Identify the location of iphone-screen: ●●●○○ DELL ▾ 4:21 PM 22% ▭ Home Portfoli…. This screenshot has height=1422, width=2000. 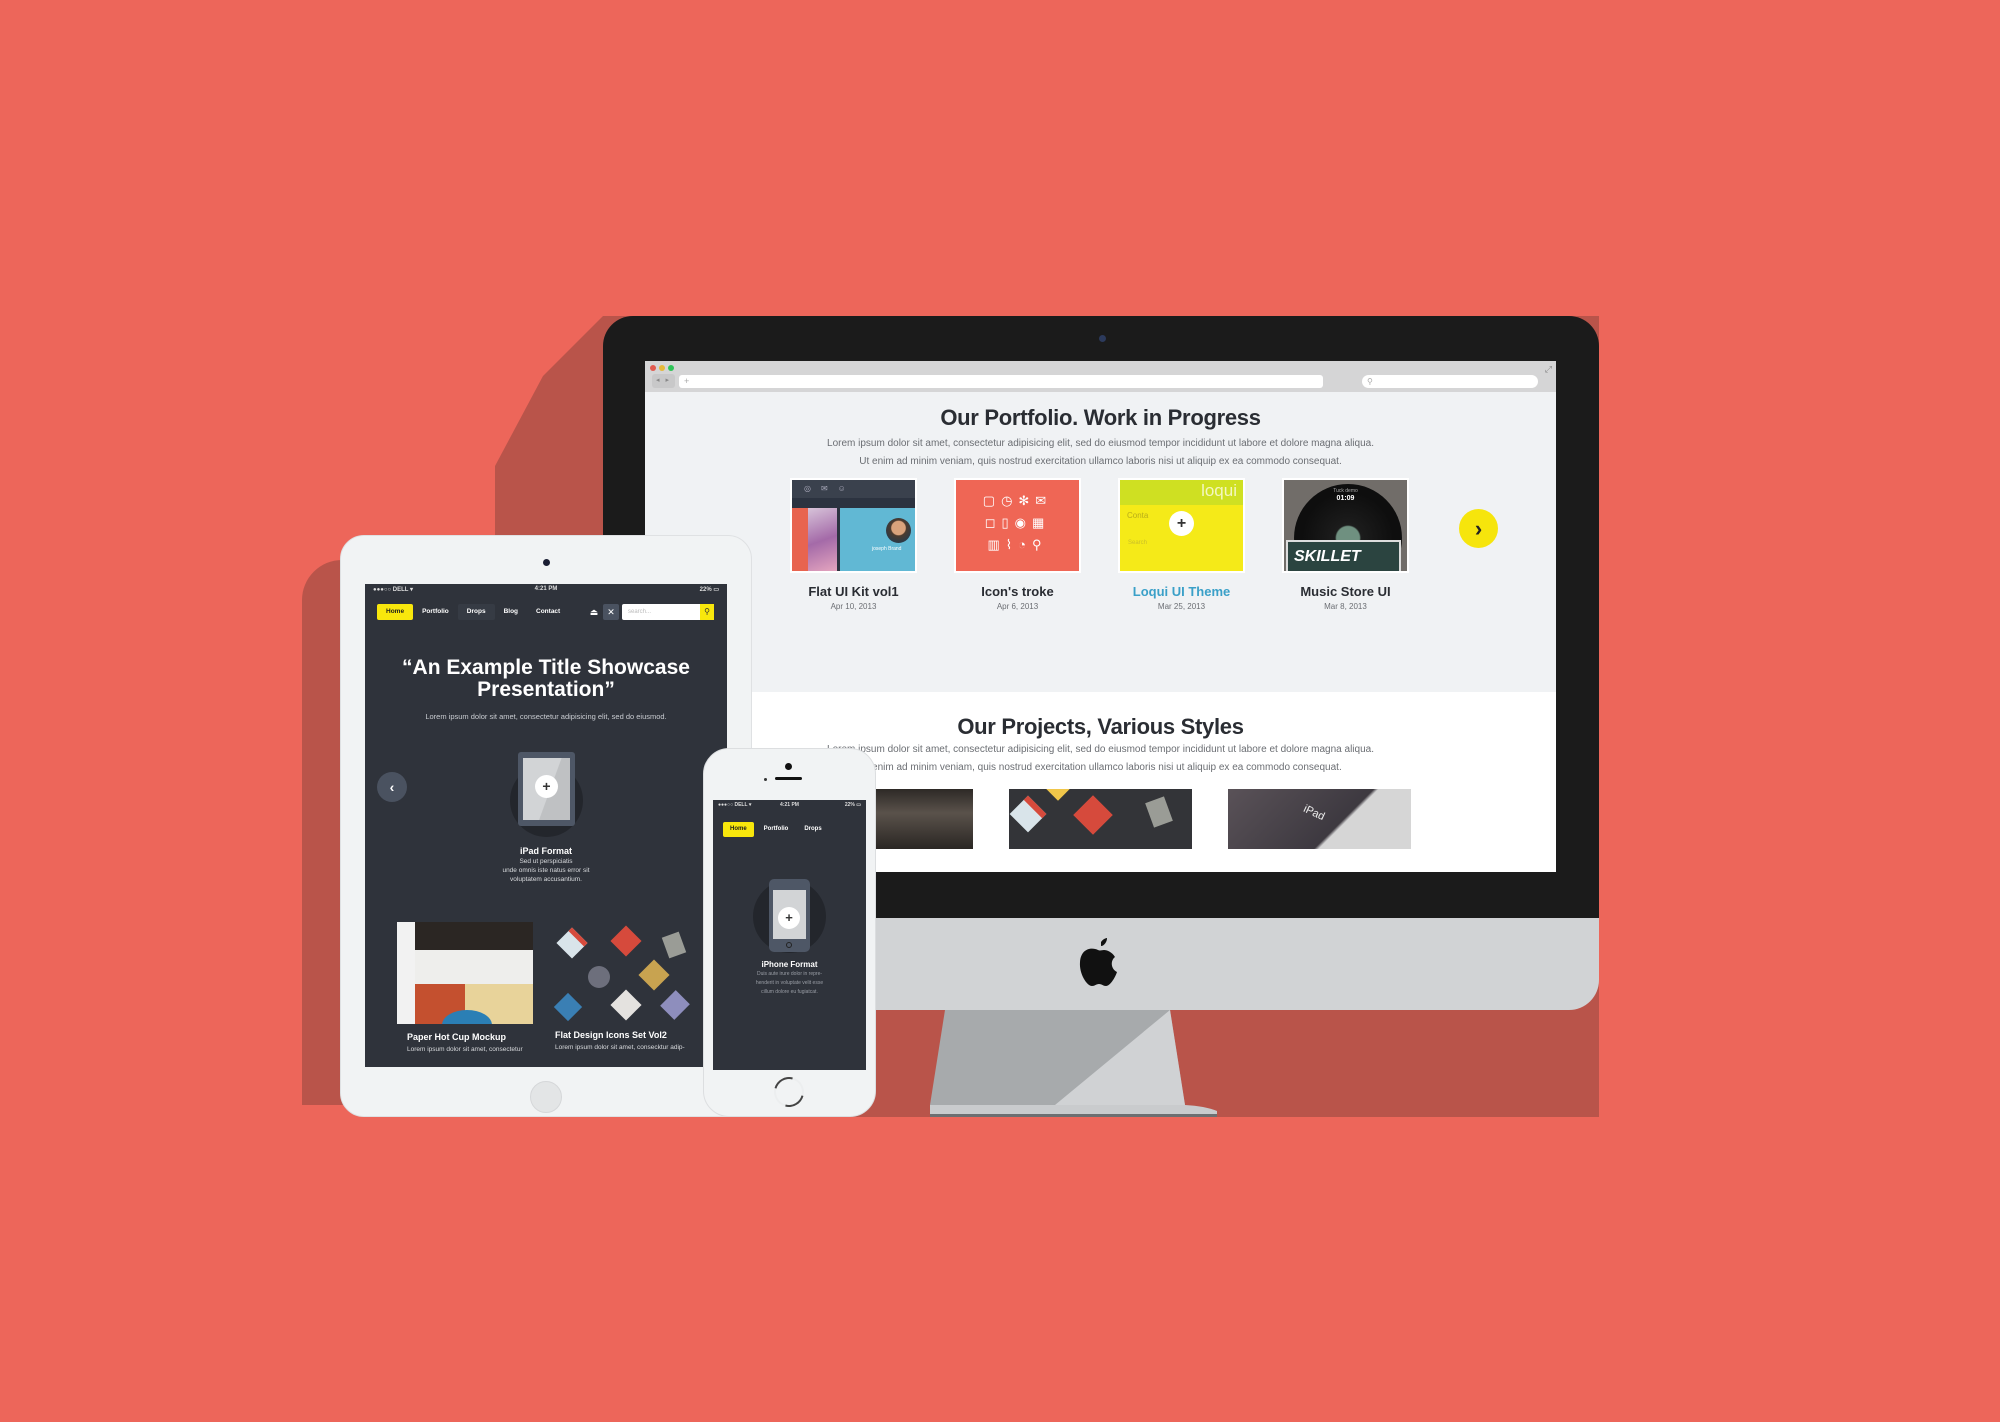
(789, 935).